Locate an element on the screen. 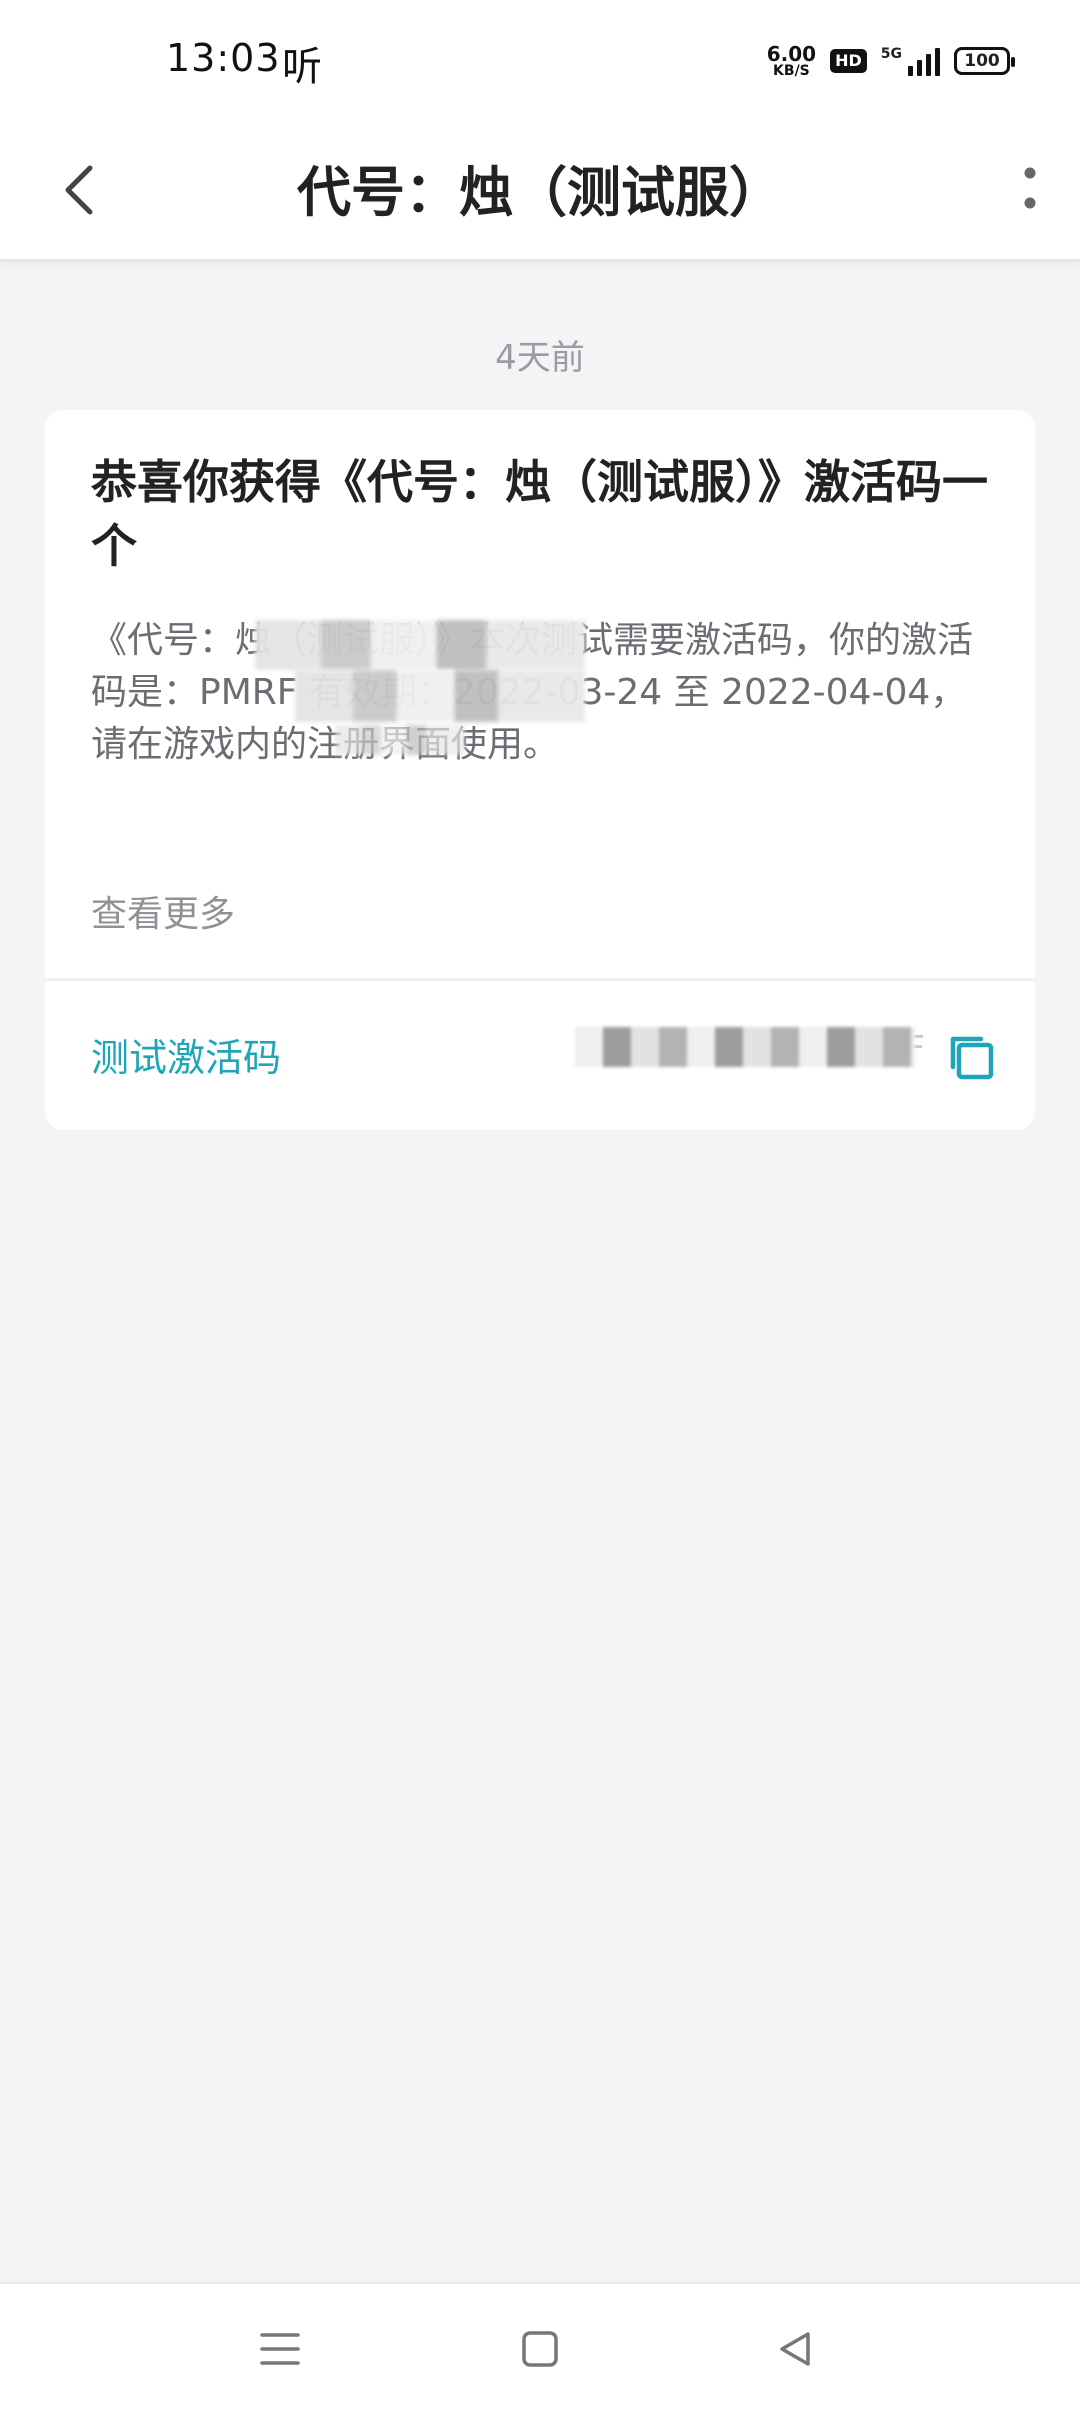  system-nav-bar is located at coordinates (540, 2347).